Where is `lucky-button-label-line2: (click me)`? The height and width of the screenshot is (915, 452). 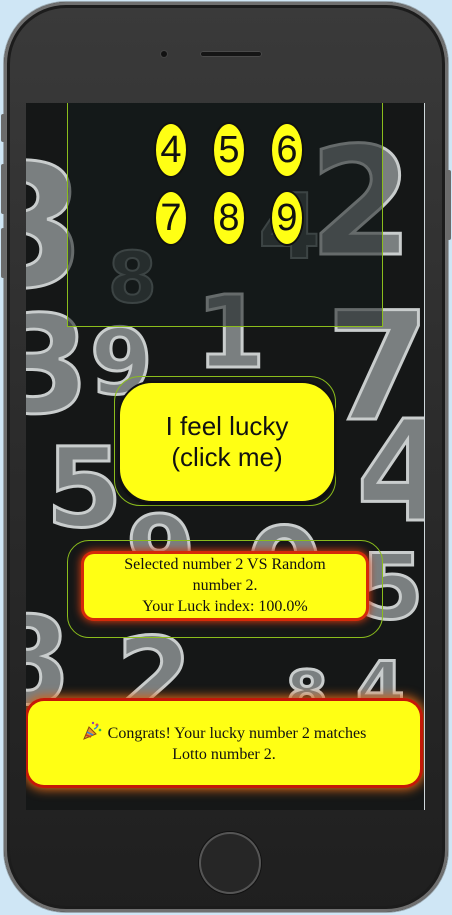 lucky-button-label-line2: (click me) is located at coordinates (227, 457).